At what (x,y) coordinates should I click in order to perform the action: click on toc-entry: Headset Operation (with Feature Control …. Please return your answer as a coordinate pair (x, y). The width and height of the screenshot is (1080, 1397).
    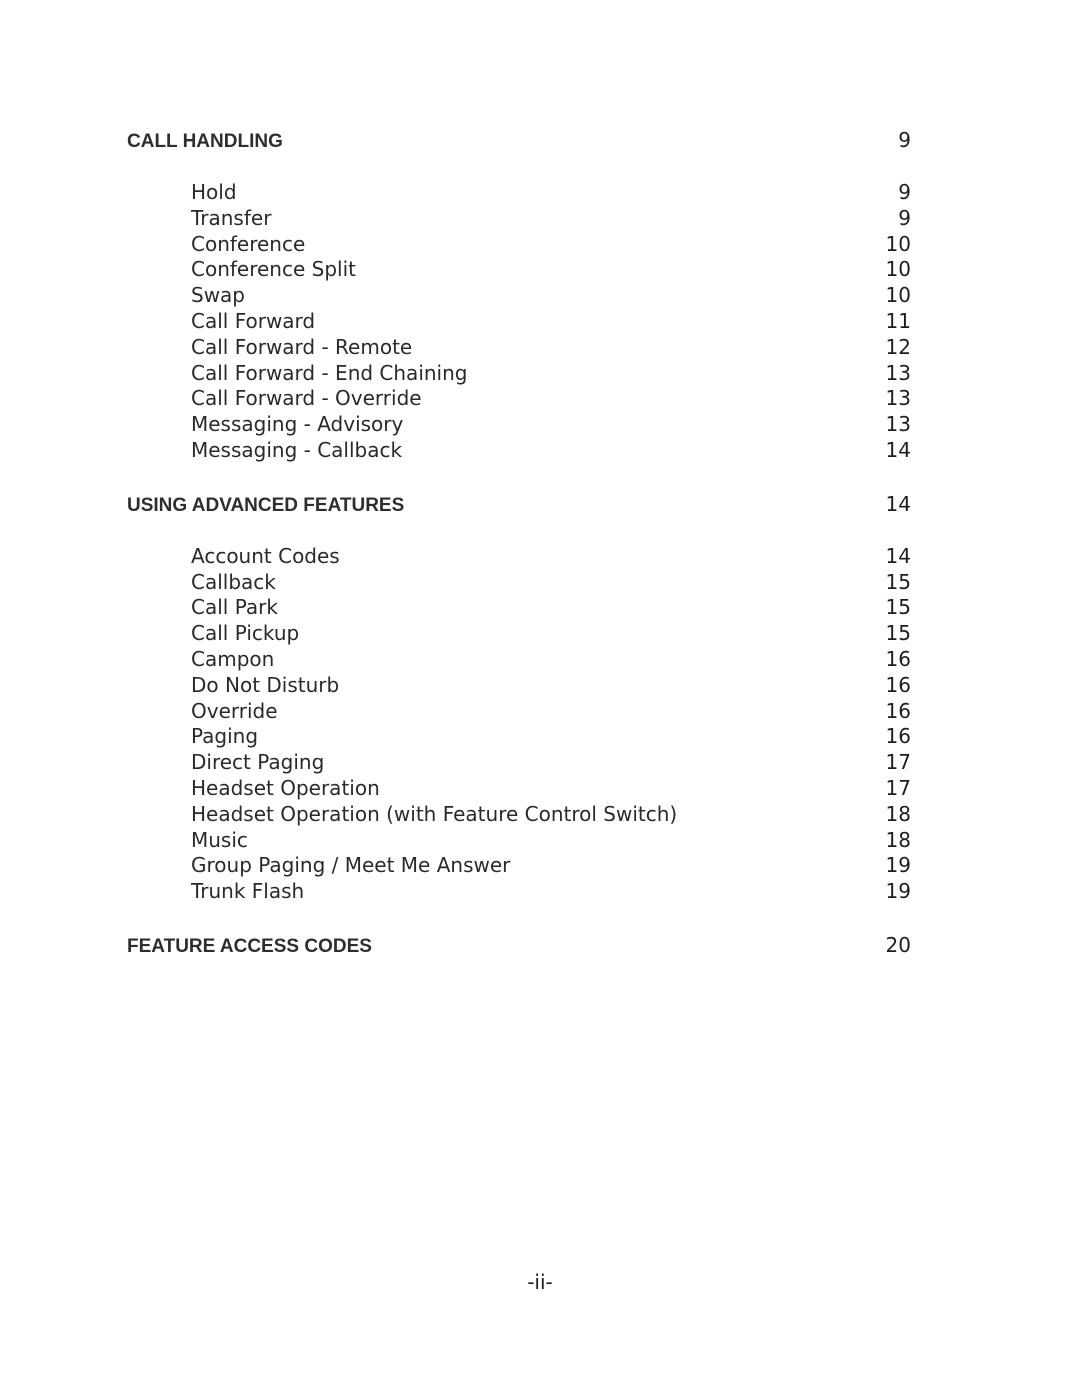
    Looking at the image, I should click on (519, 815).